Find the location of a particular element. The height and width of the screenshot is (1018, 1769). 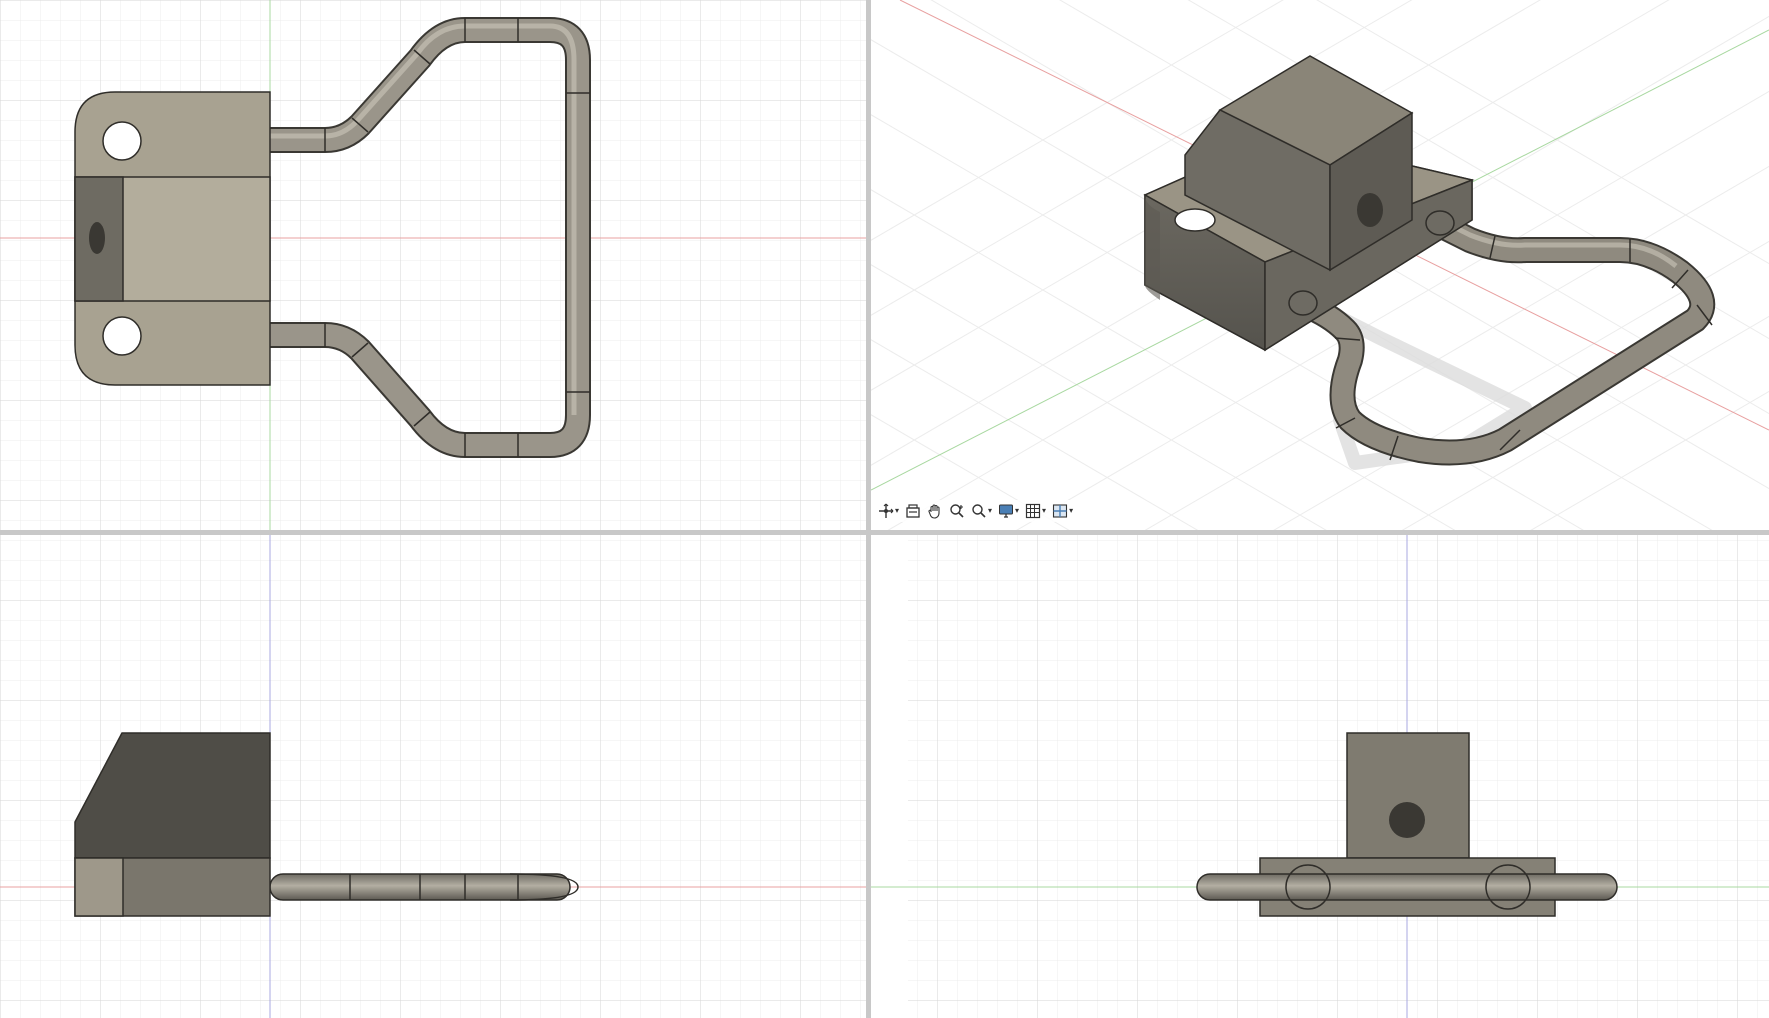

viewports-button: ▾ is located at coordinates (1062, 511).